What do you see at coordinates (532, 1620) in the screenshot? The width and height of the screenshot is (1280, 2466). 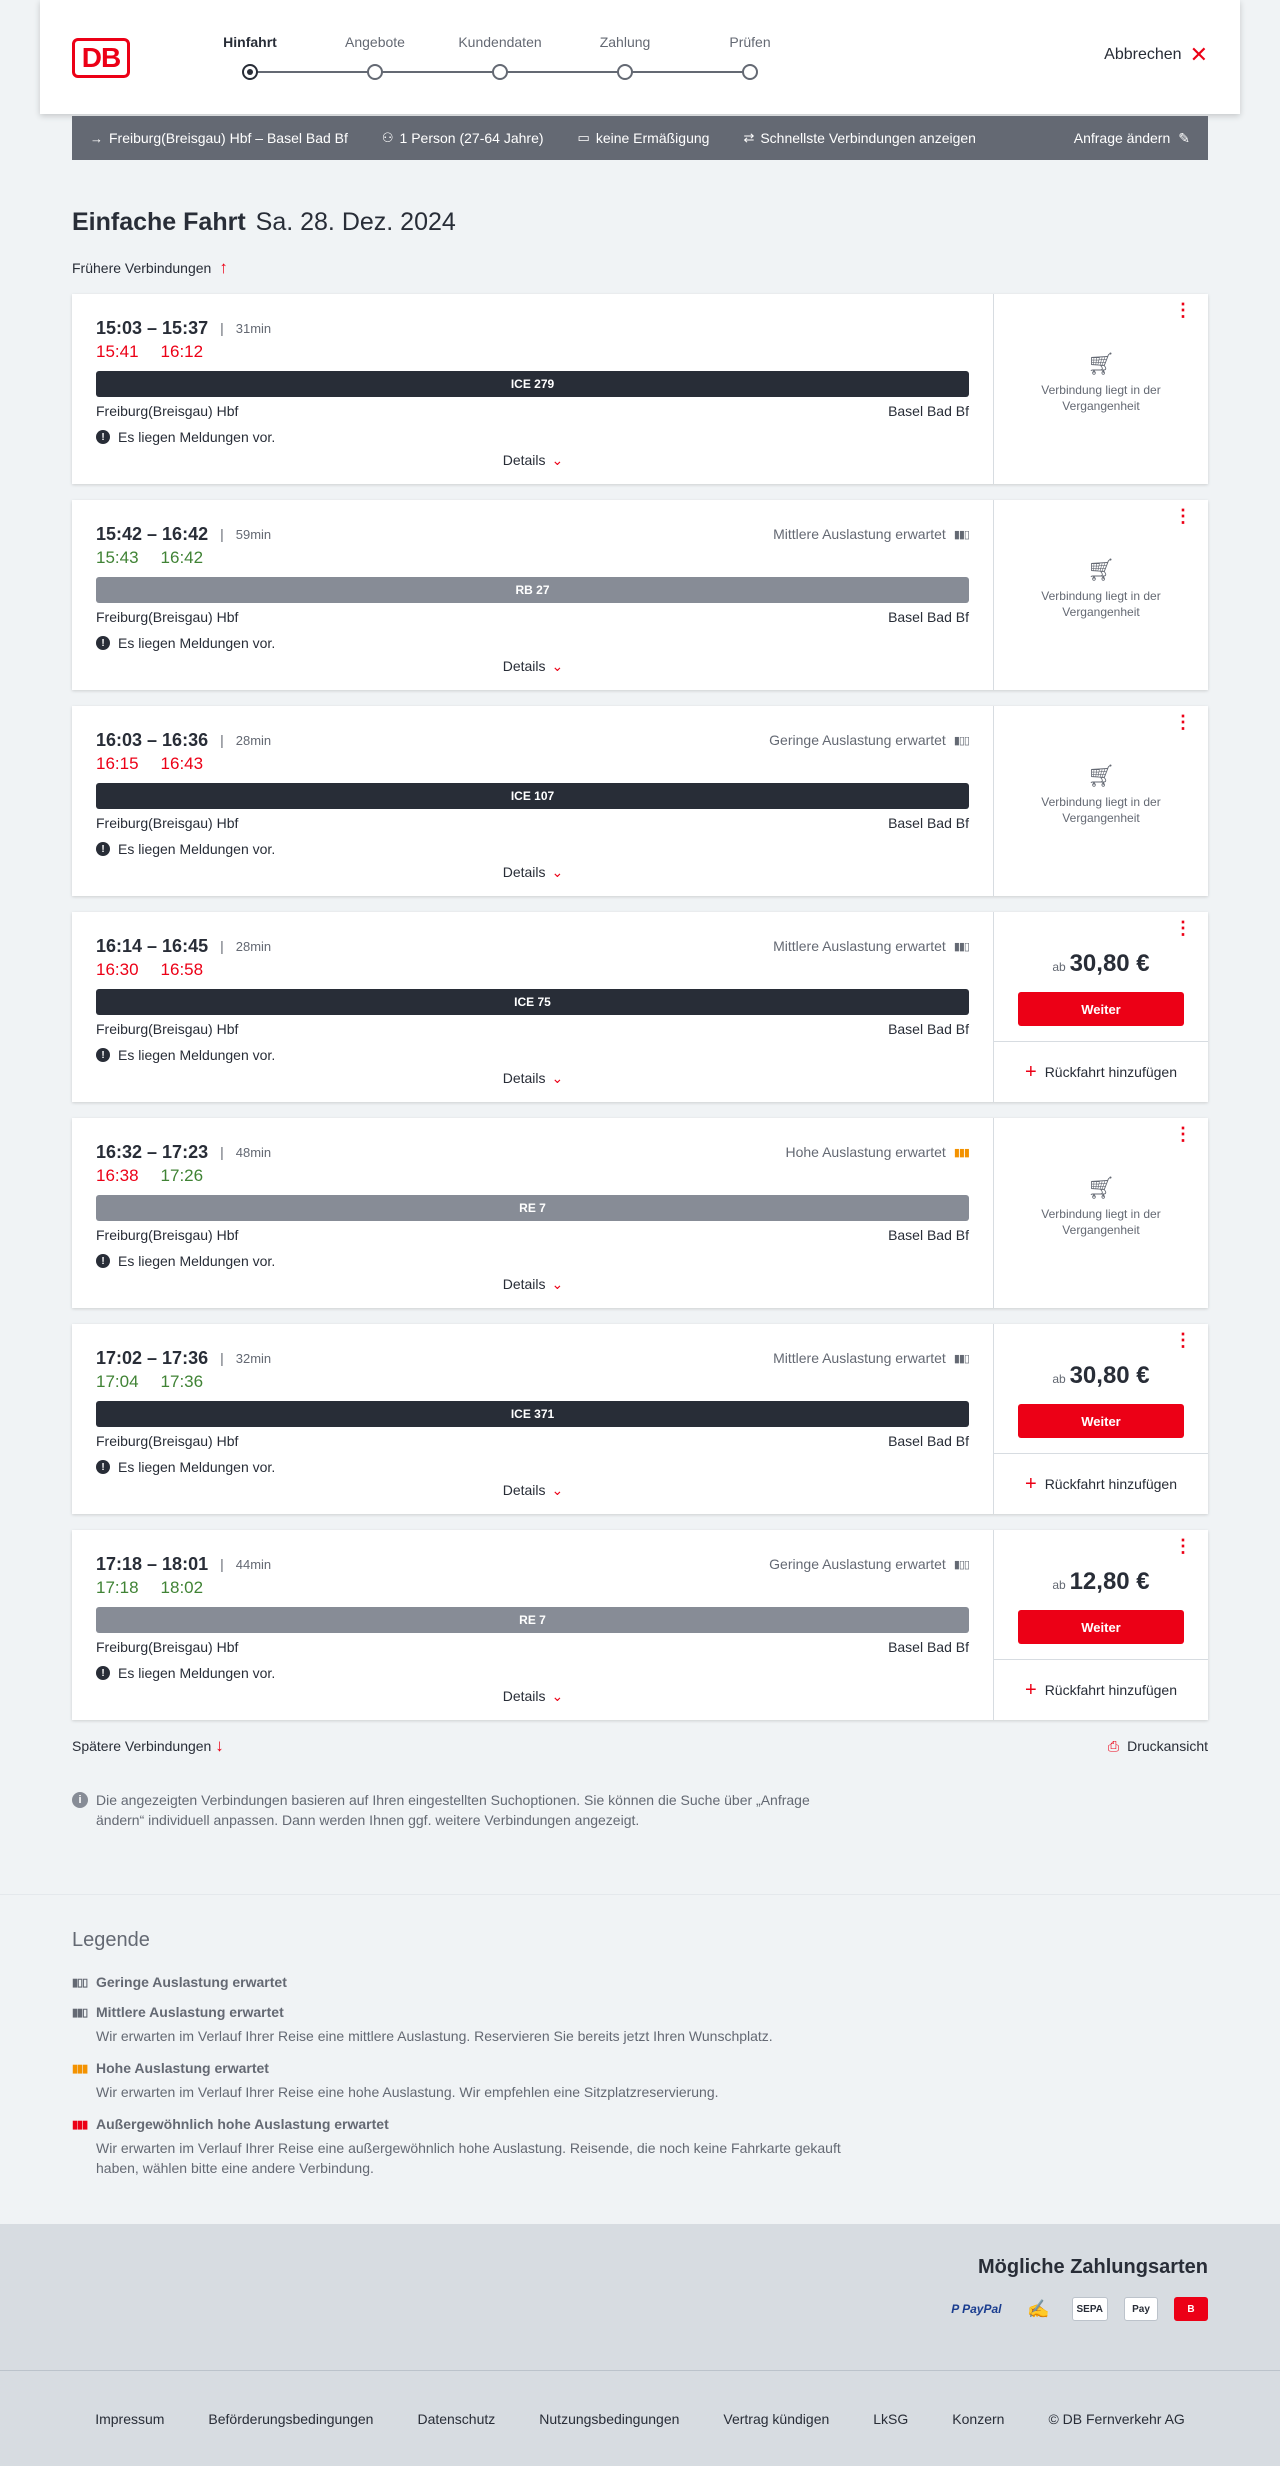 I see `train-bar: RE 7` at bounding box center [532, 1620].